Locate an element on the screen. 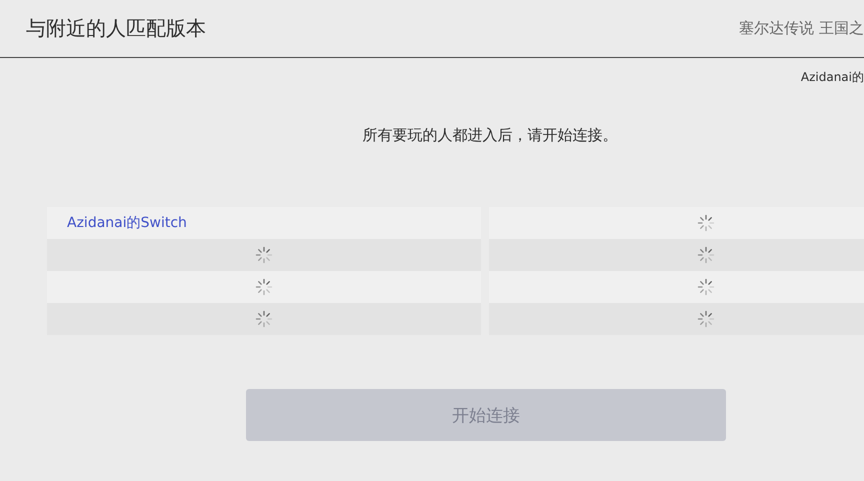 The width and height of the screenshot is (864, 481). instruction-text: 所有要玩的人都进入后，请开始连接。 is located at coordinates (490, 135).